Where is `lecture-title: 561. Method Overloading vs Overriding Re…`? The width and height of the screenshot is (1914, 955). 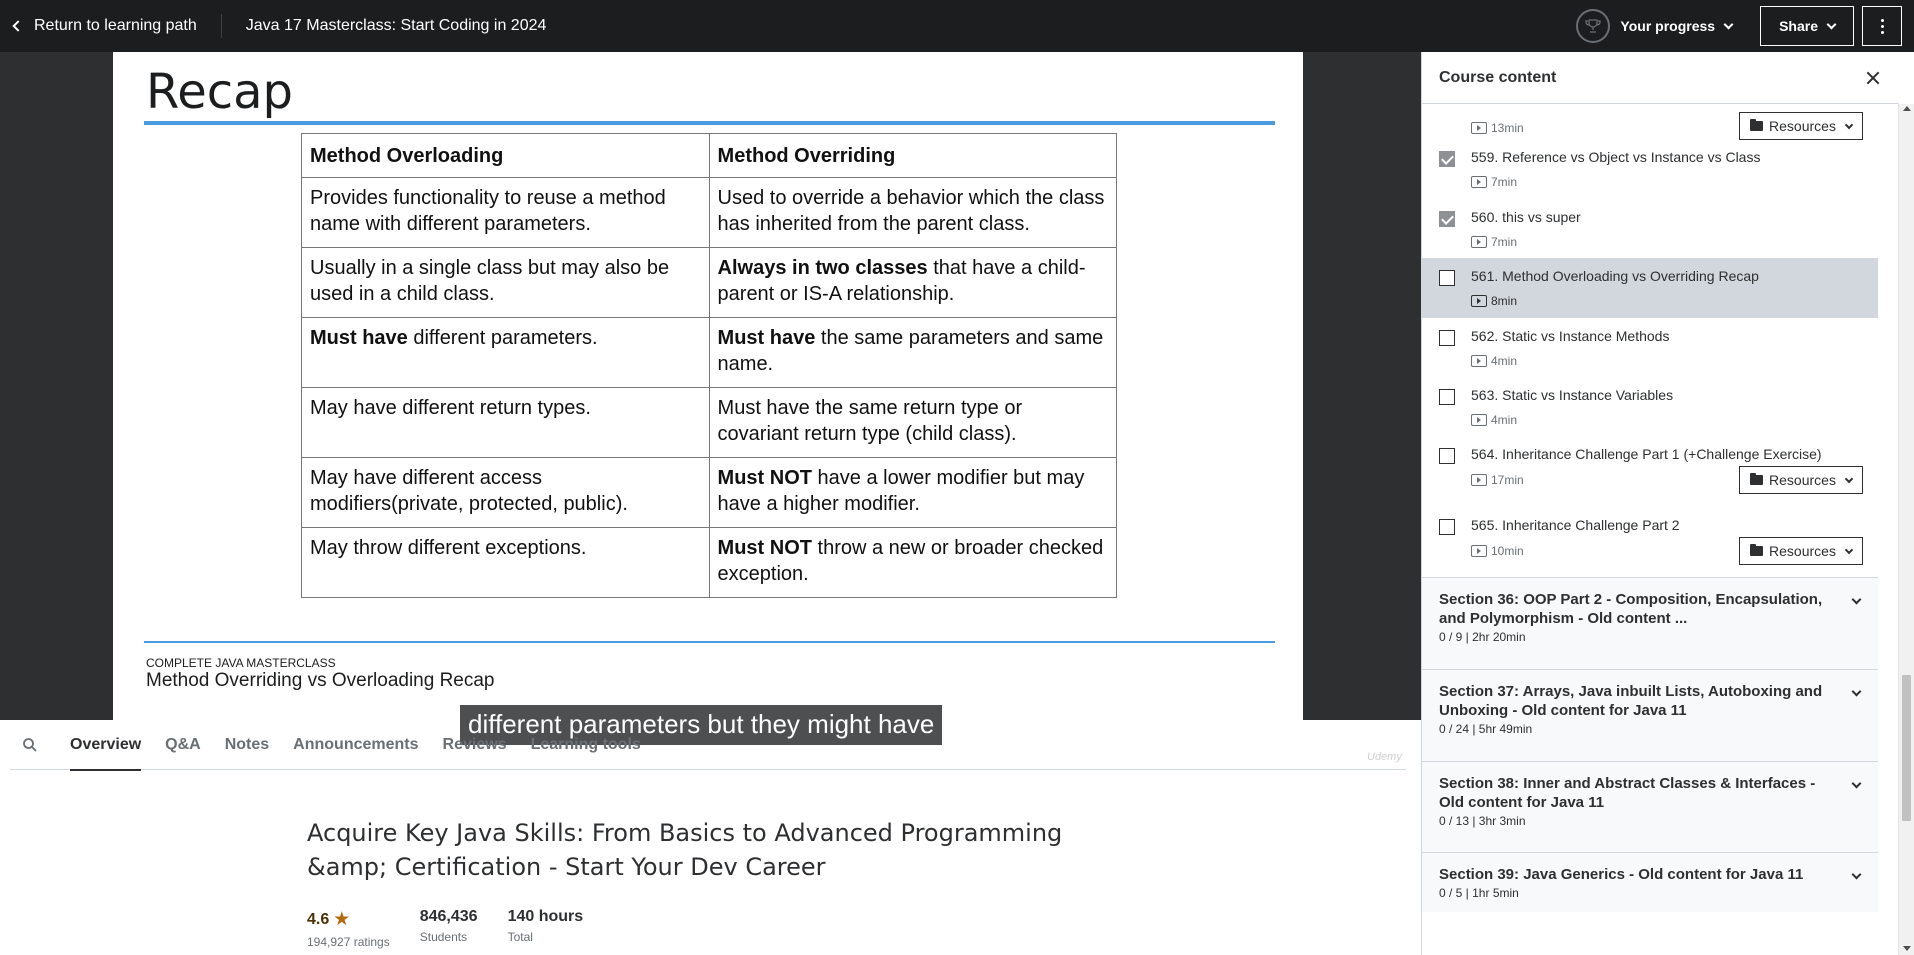 lecture-title: 561. Method Overloading vs Overriding Re… is located at coordinates (1615, 276).